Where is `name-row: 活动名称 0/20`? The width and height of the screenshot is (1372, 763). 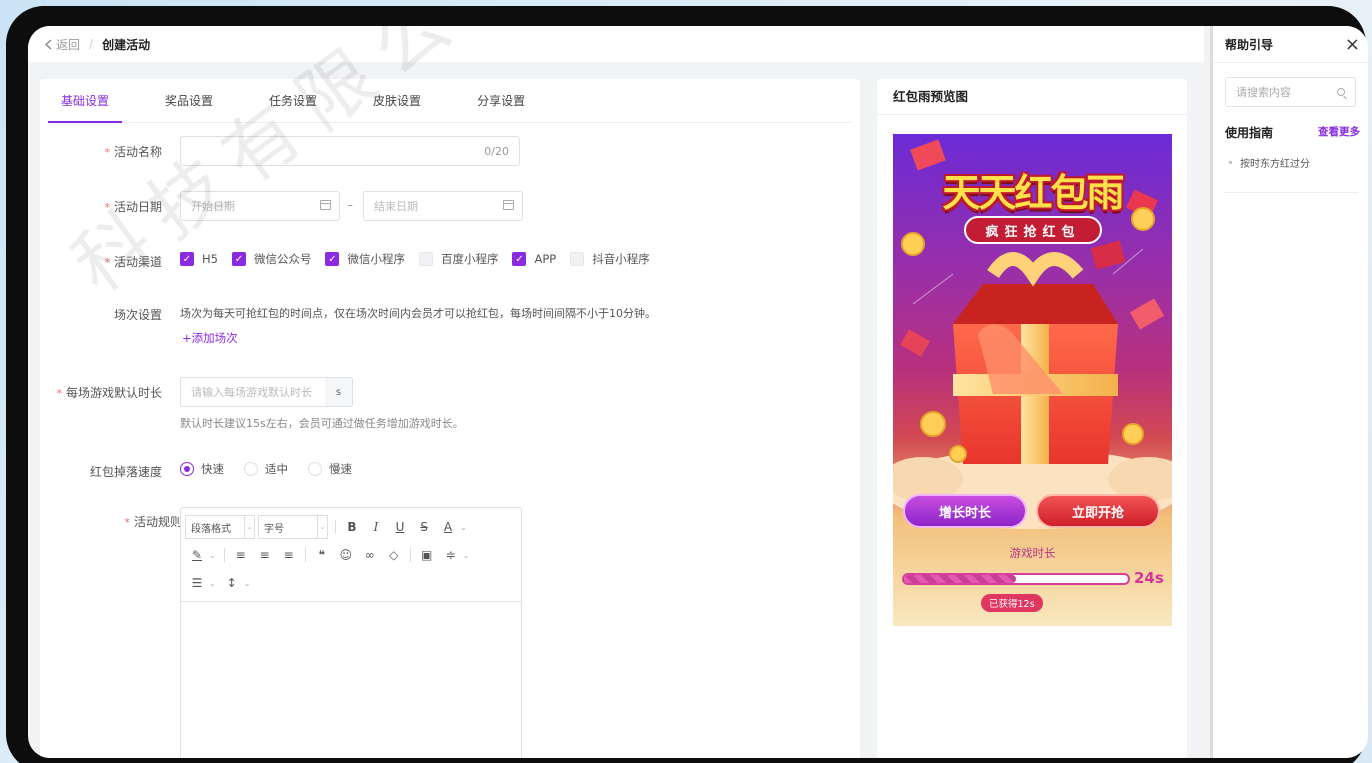 name-row: 活动名称 0/20 is located at coordinates (440, 151).